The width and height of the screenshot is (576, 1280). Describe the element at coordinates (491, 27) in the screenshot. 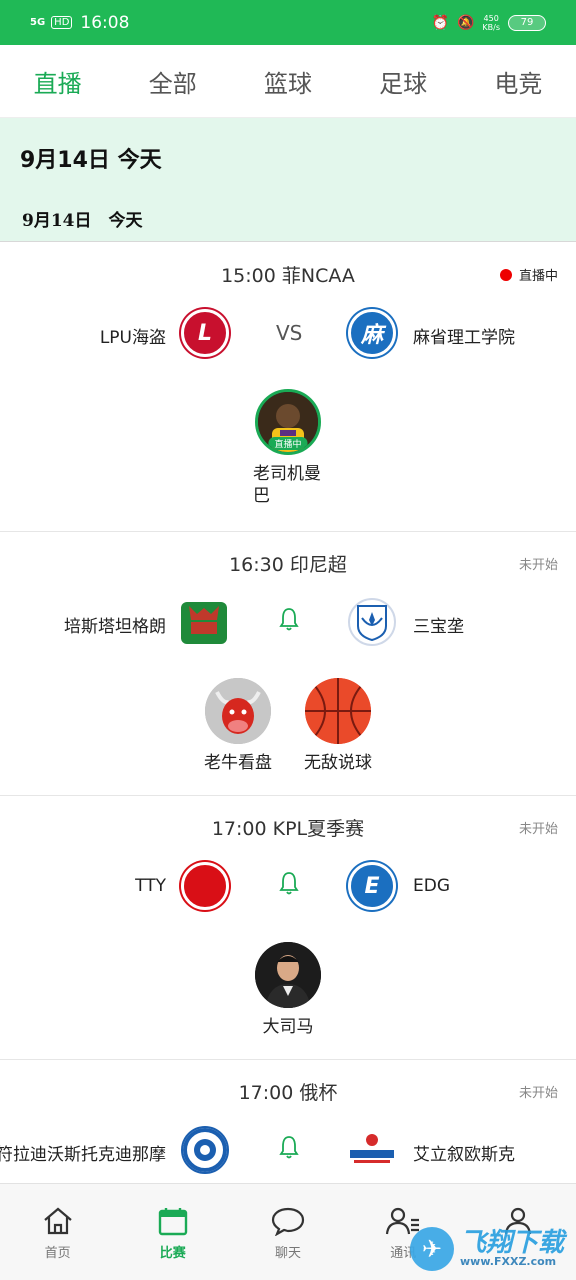

I see `speed-unit: KB/s` at that location.